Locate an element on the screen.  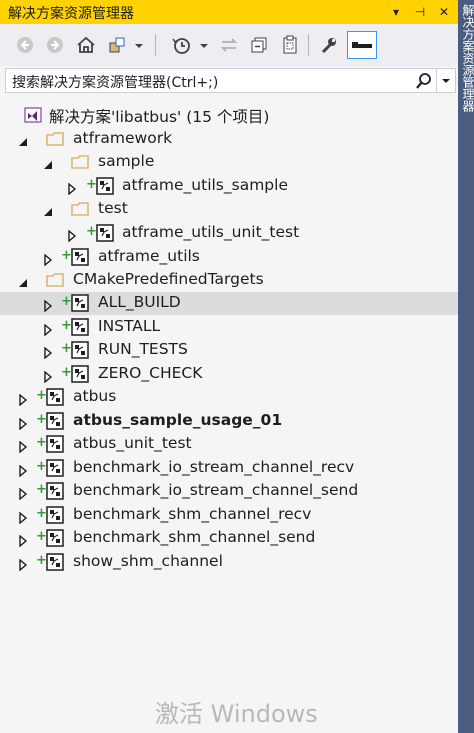
sync-icon is located at coordinates (229, 45).